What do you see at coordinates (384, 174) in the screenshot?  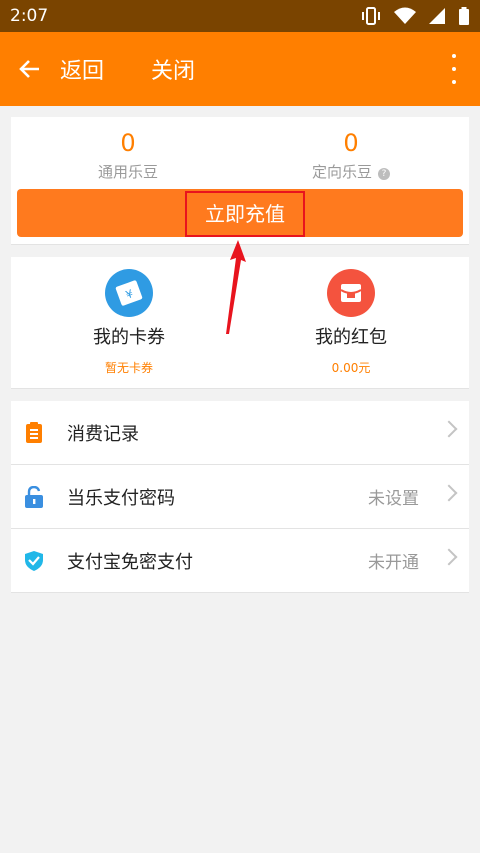 I see `help-icon: ?` at bounding box center [384, 174].